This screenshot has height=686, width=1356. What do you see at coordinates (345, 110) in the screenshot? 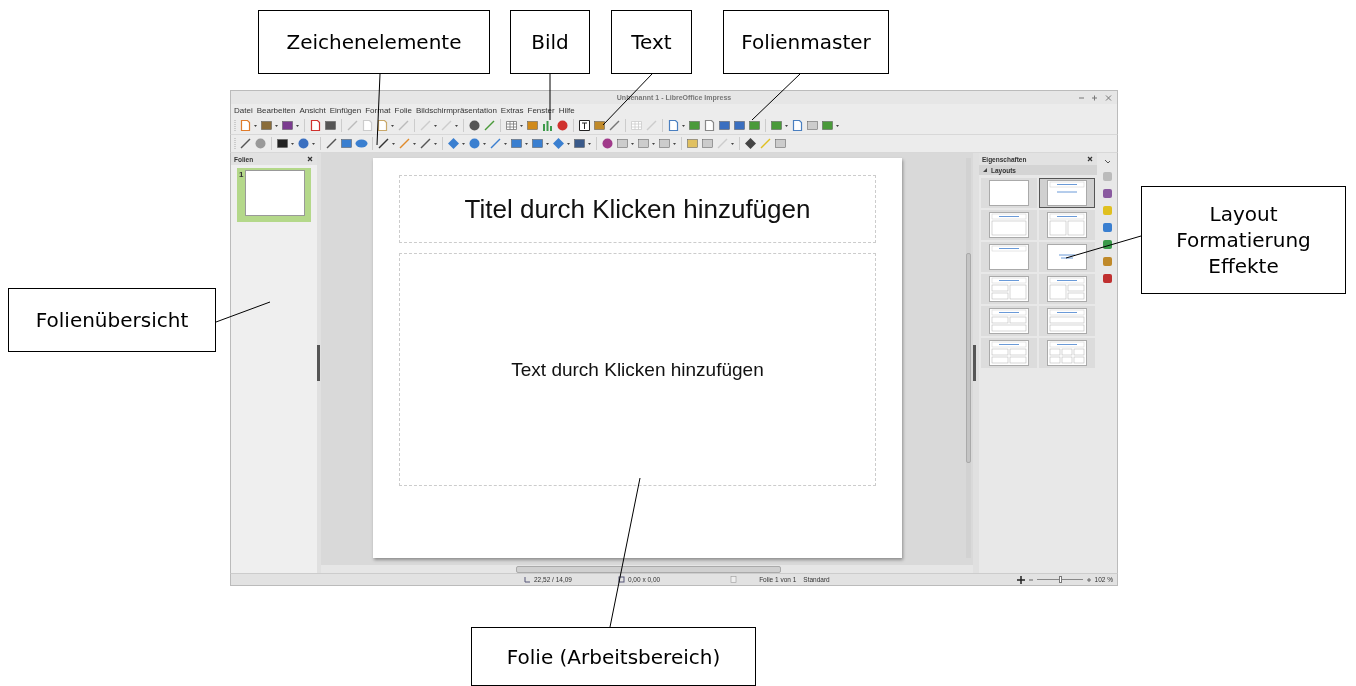
I see `menu-item: Einfügen` at bounding box center [345, 110].